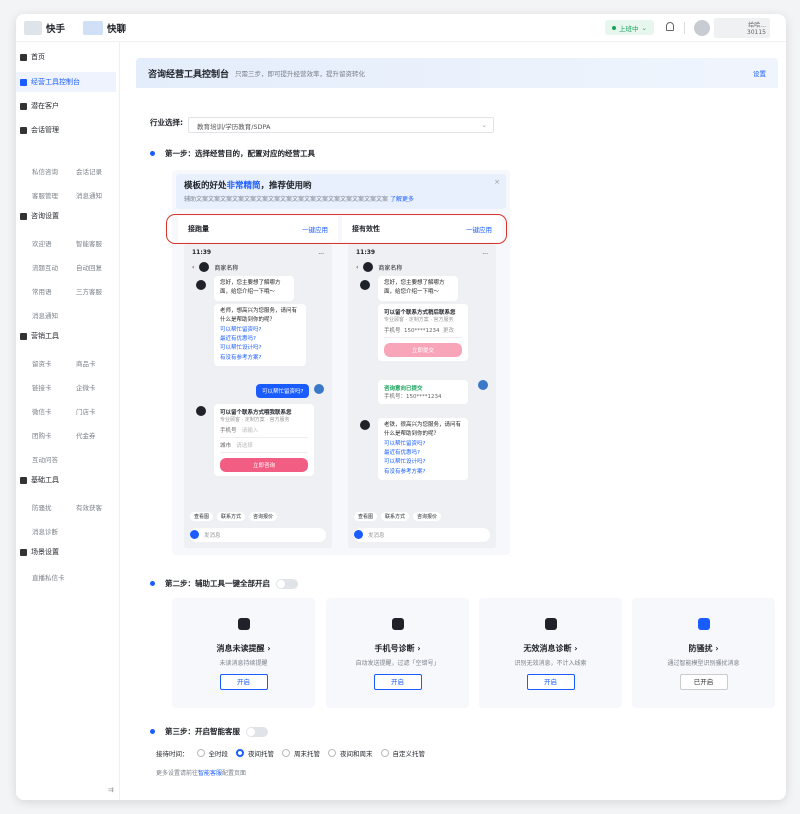 Image resolution: width=800 pixels, height=814 pixels. I want to click on reception-time-row: 接待时间： 全时段 夜间托管 周末托管 夜间和周末 自定义托管, so click(290, 753).